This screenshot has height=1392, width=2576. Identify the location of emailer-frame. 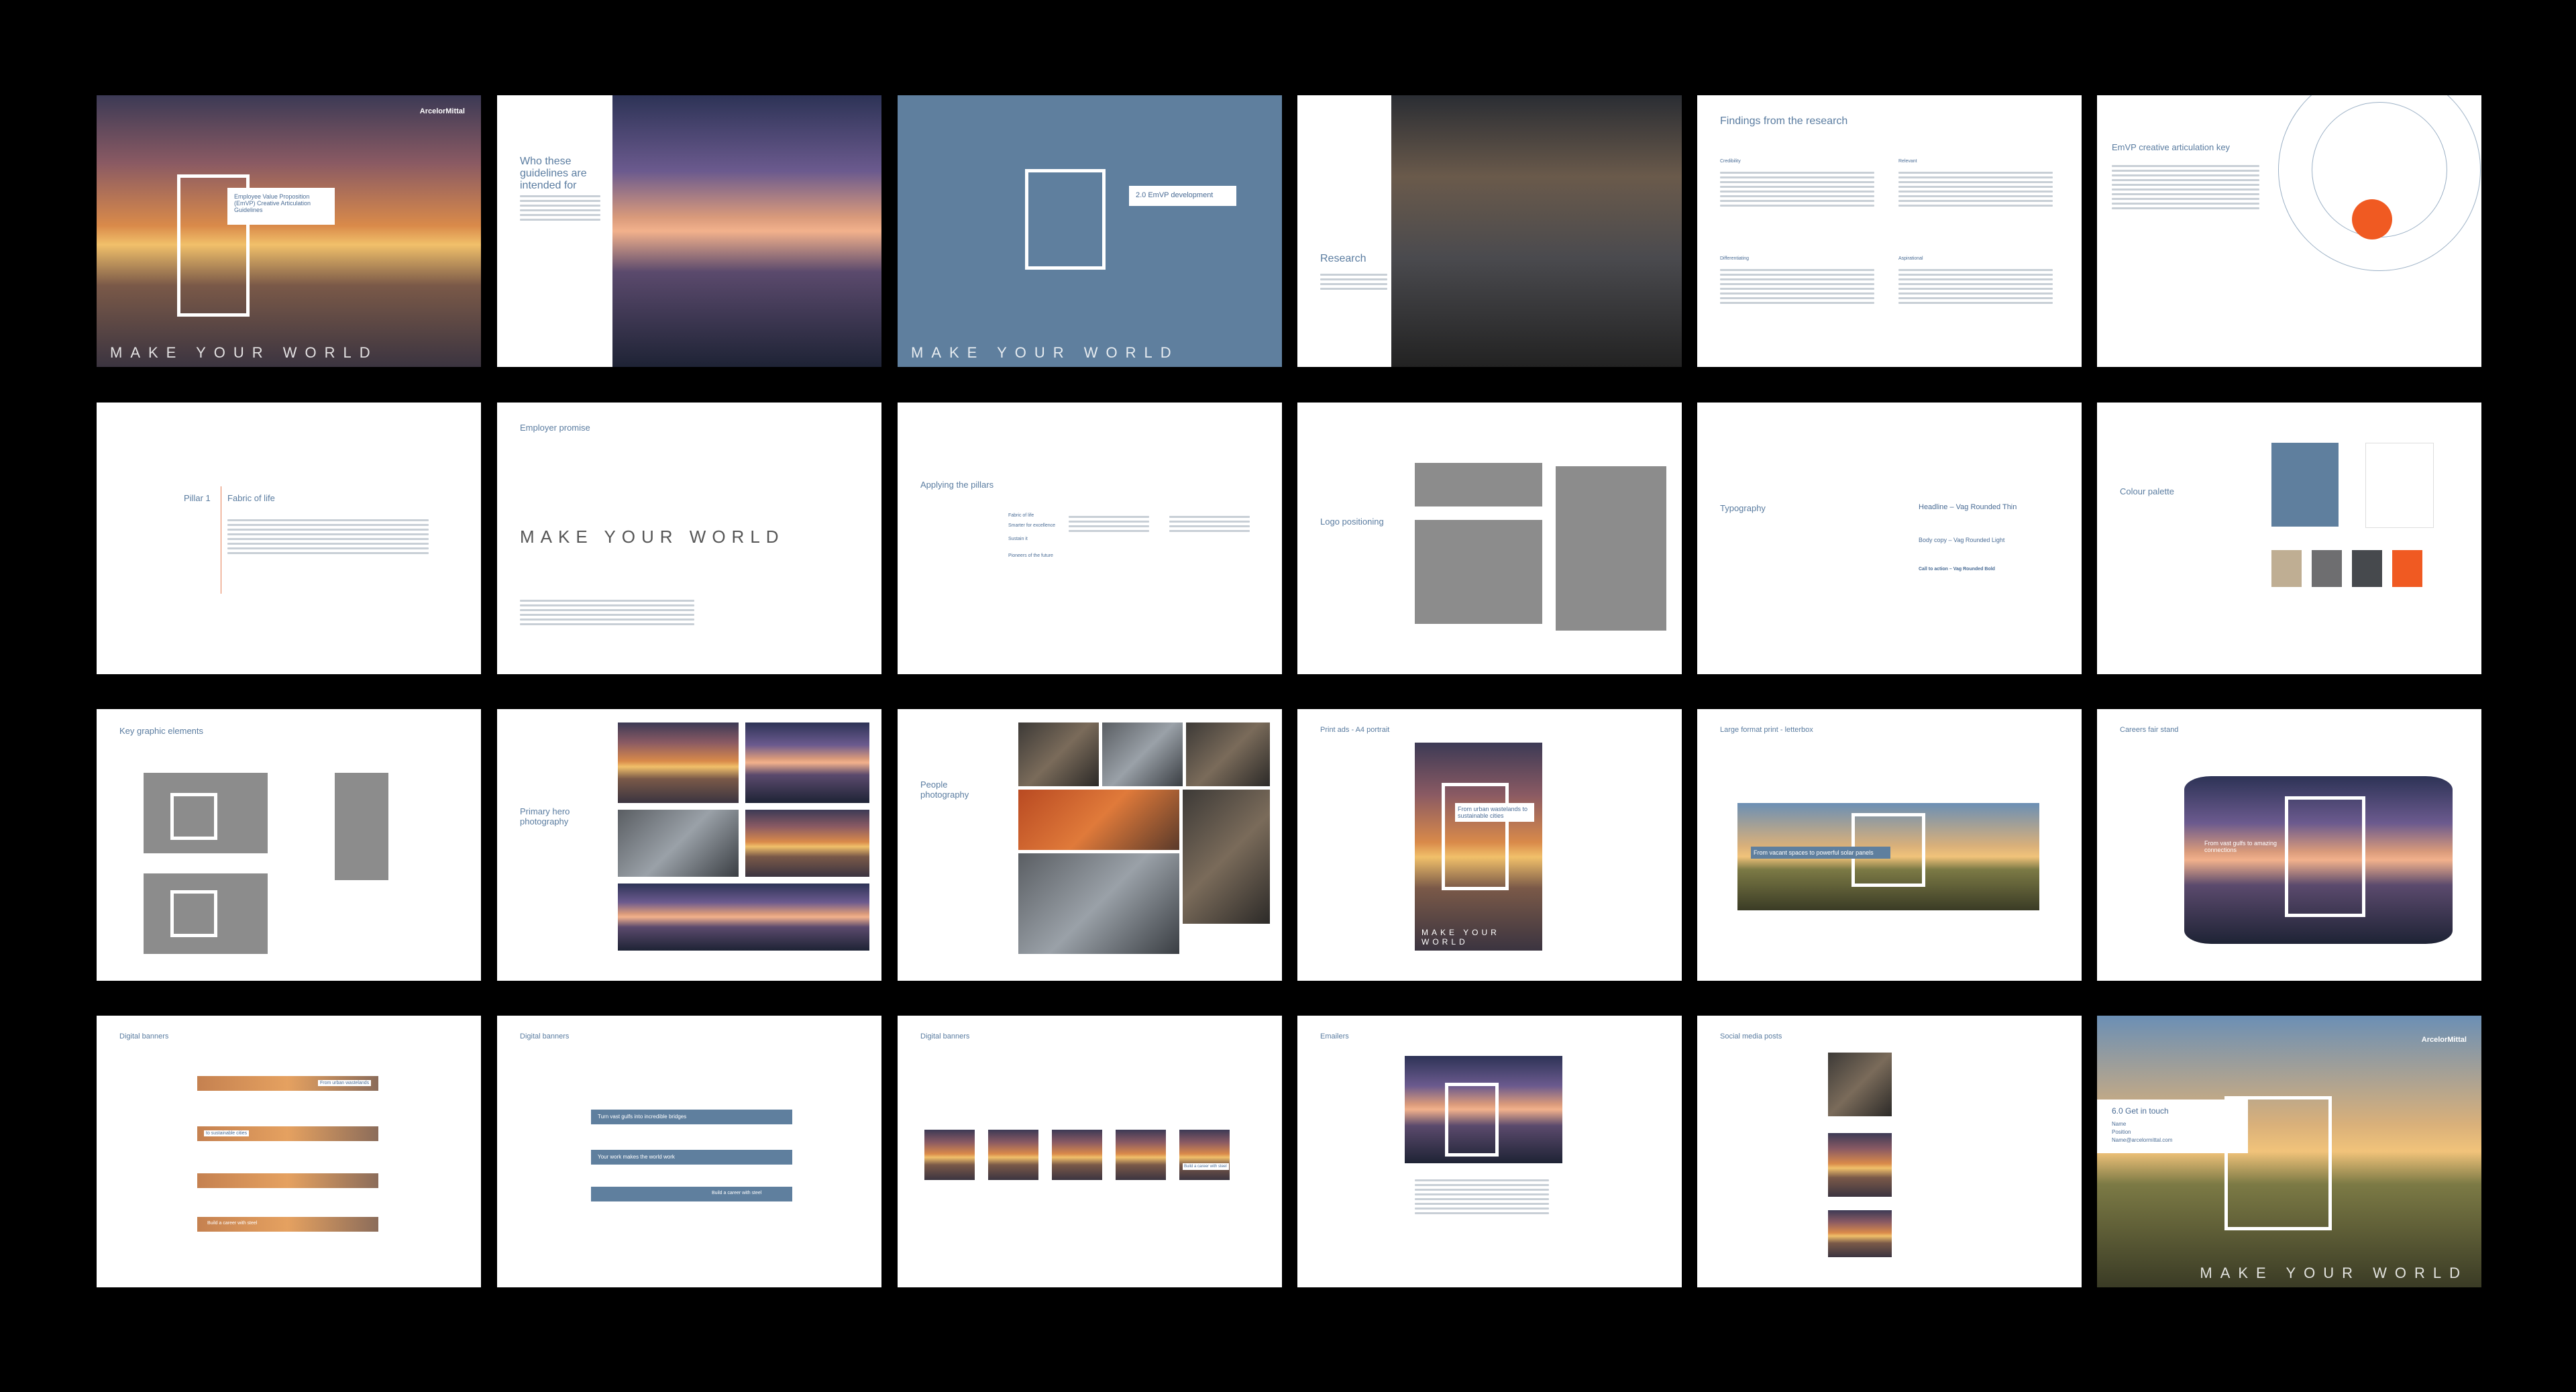
(1472, 1120).